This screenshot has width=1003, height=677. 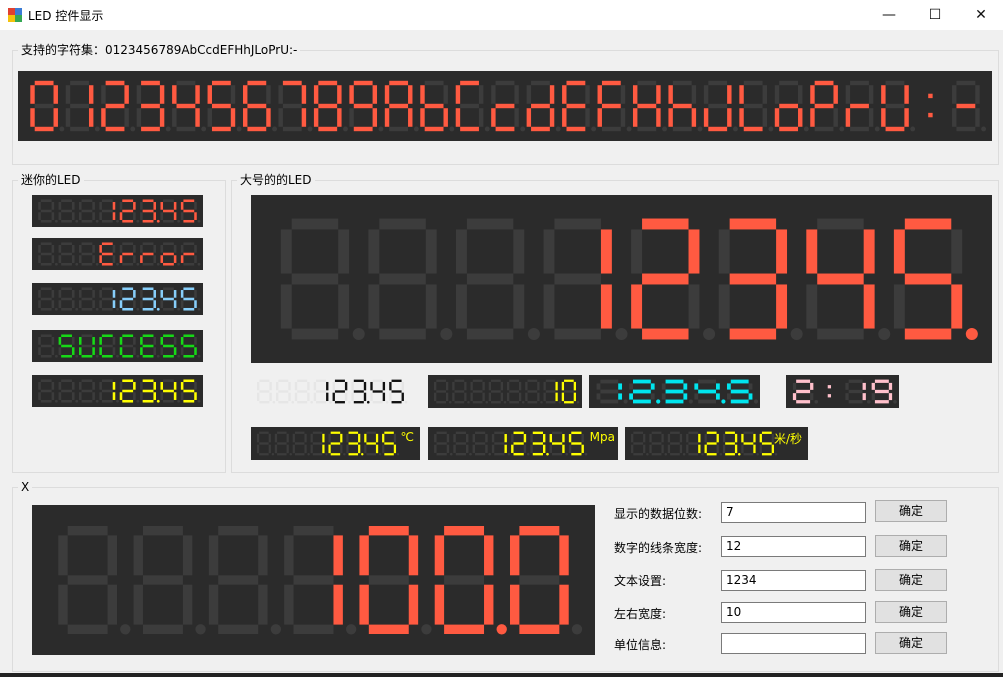 I want to click on unit-info-input, so click(x=793, y=643).